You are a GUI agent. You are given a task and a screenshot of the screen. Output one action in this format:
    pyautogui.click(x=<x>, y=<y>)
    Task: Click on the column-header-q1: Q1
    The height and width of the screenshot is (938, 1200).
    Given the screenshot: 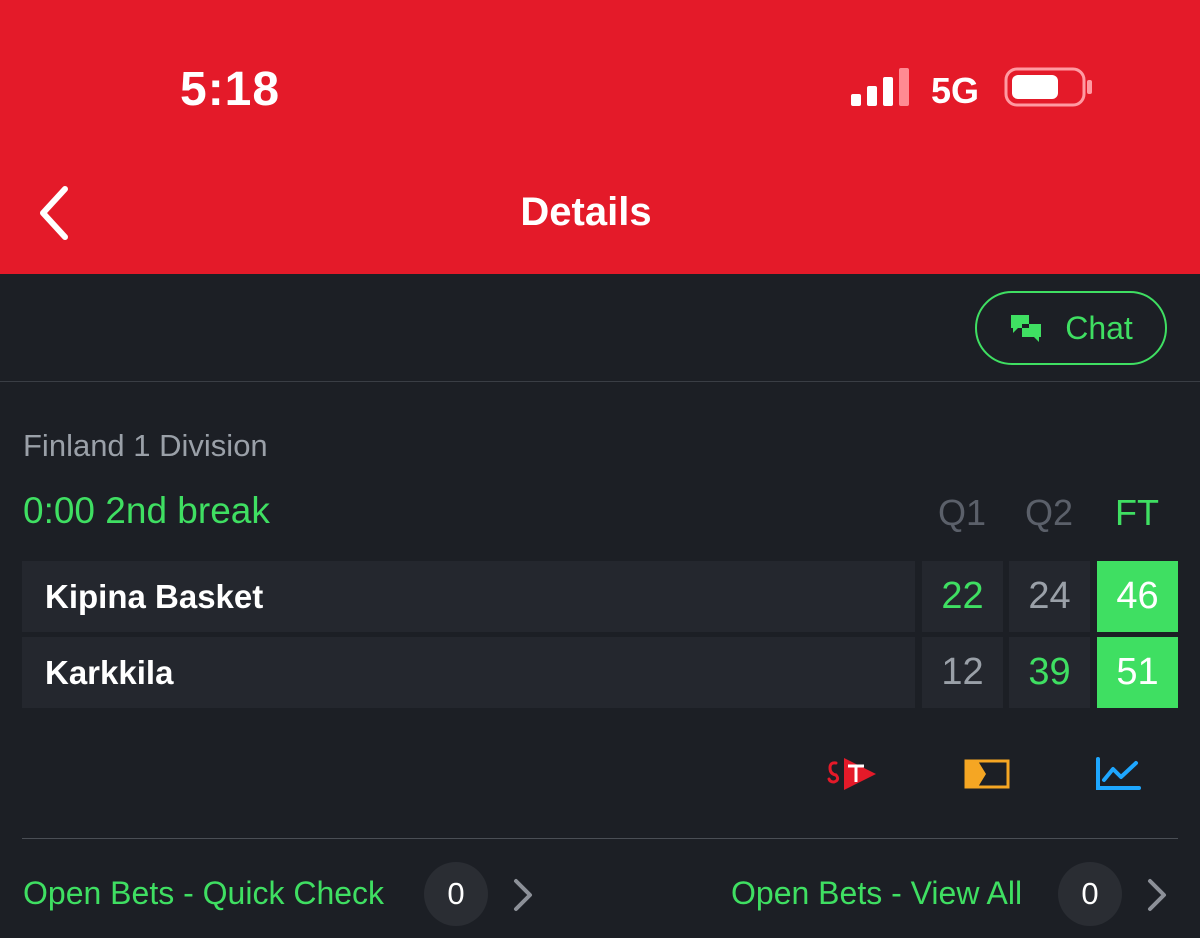 What is the action you would take?
    pyautogui.click(x=962, y=512)
    